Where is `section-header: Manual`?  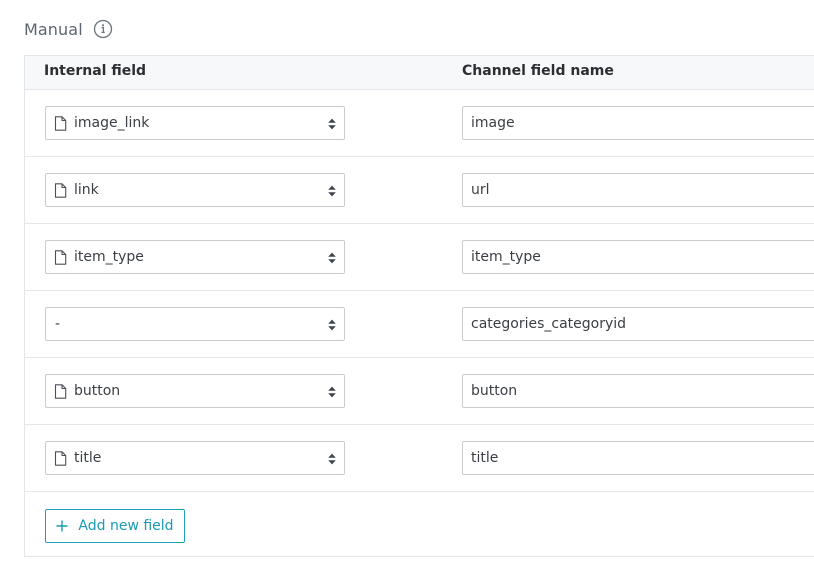 section-header: Manual is located at coordinates (68, 29).